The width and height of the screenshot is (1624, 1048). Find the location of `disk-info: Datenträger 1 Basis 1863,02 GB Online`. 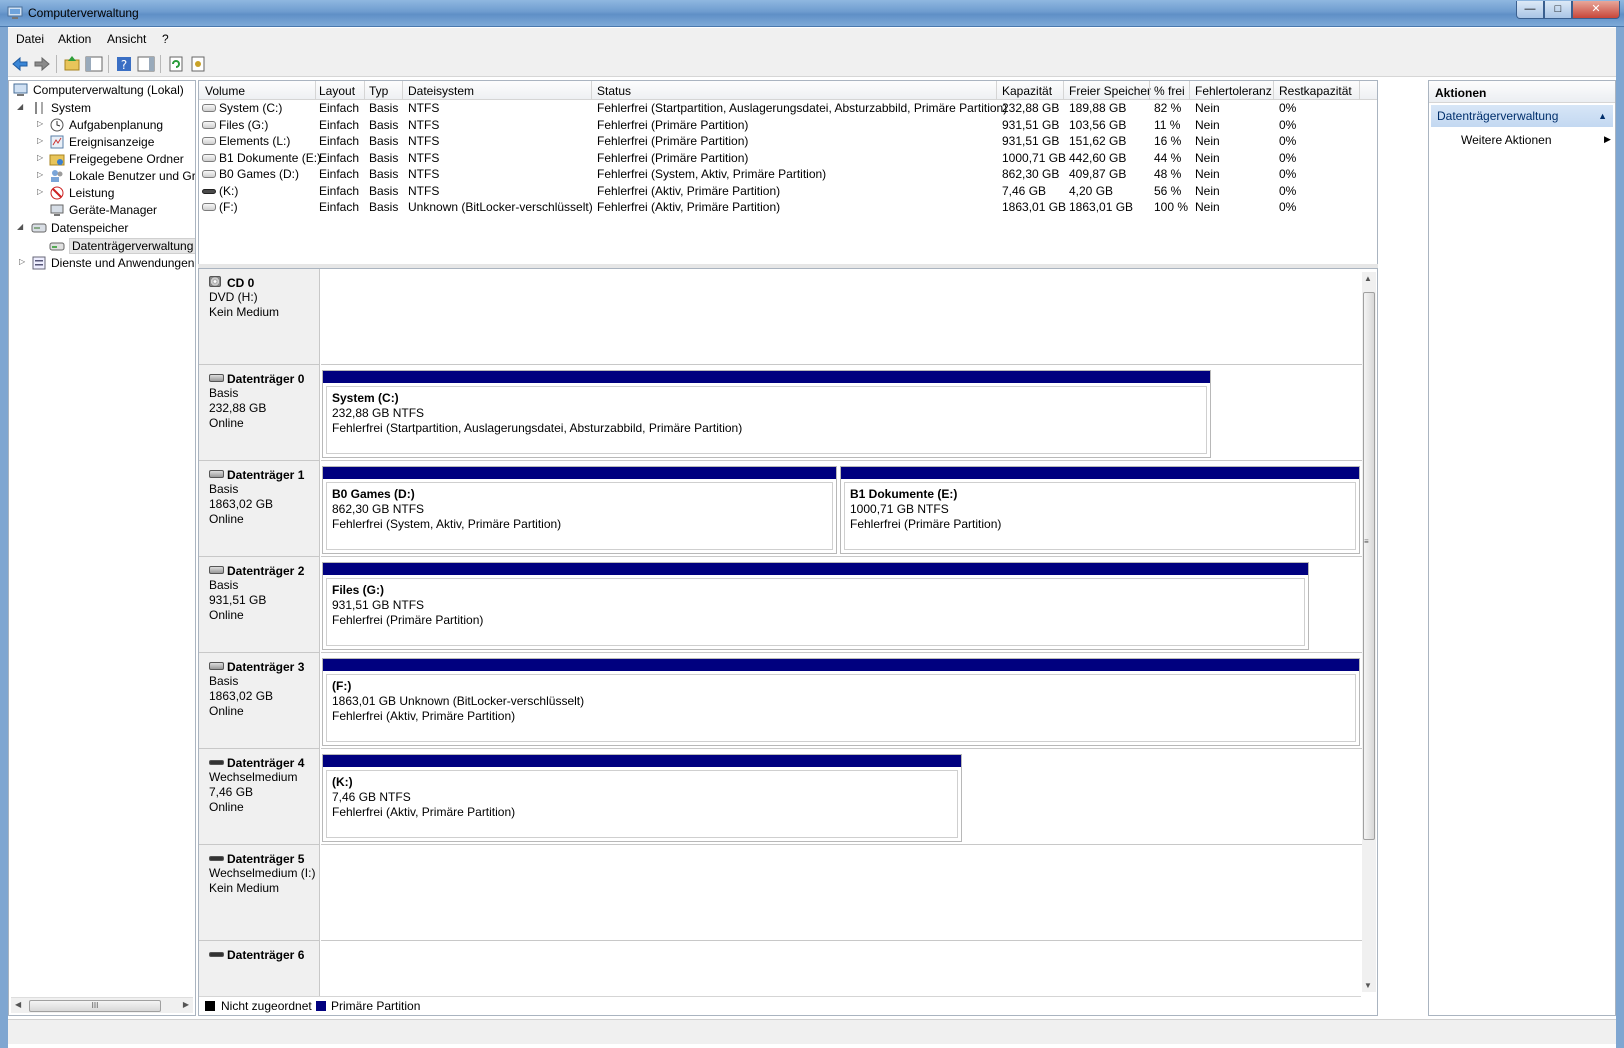

disk-info: Datenträger 1 Basis 1863,02 GB Online is located at coordinates (259, 509).